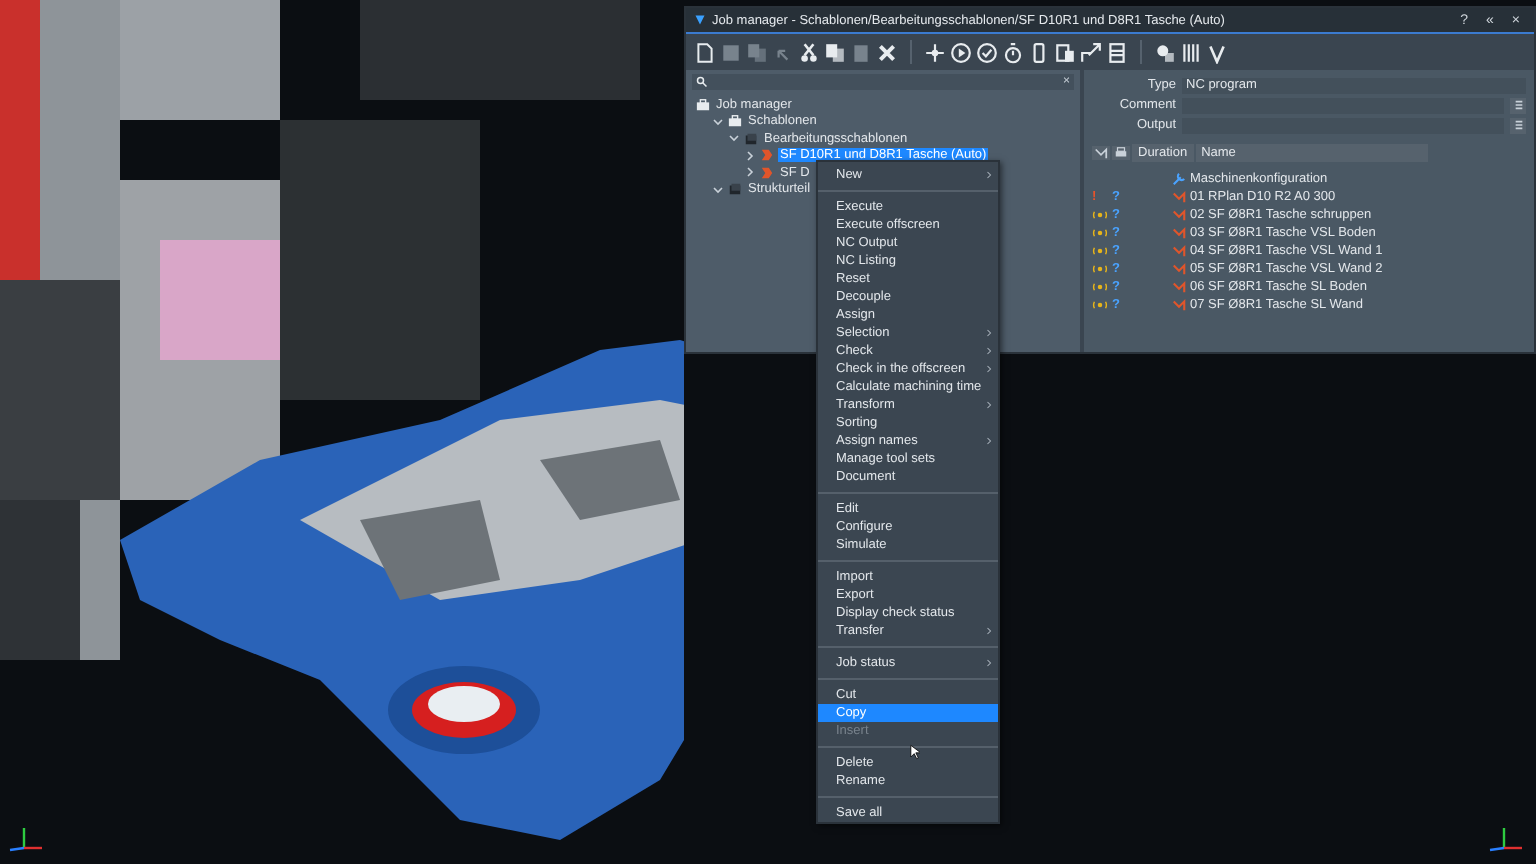  I want to click on printer-icon, so click(1121, 153).